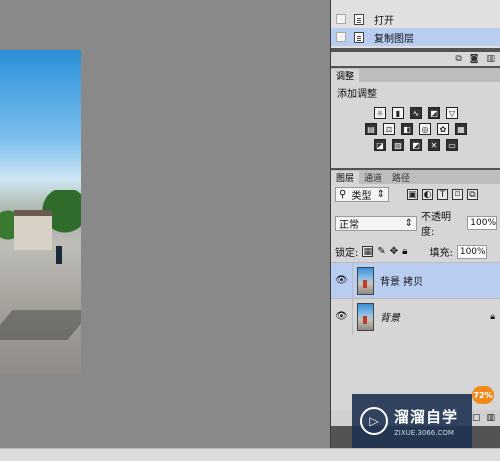 The width and height of the screenshot is (500, 461). I want to click on type-filter-icon: T, so click(442, 194).